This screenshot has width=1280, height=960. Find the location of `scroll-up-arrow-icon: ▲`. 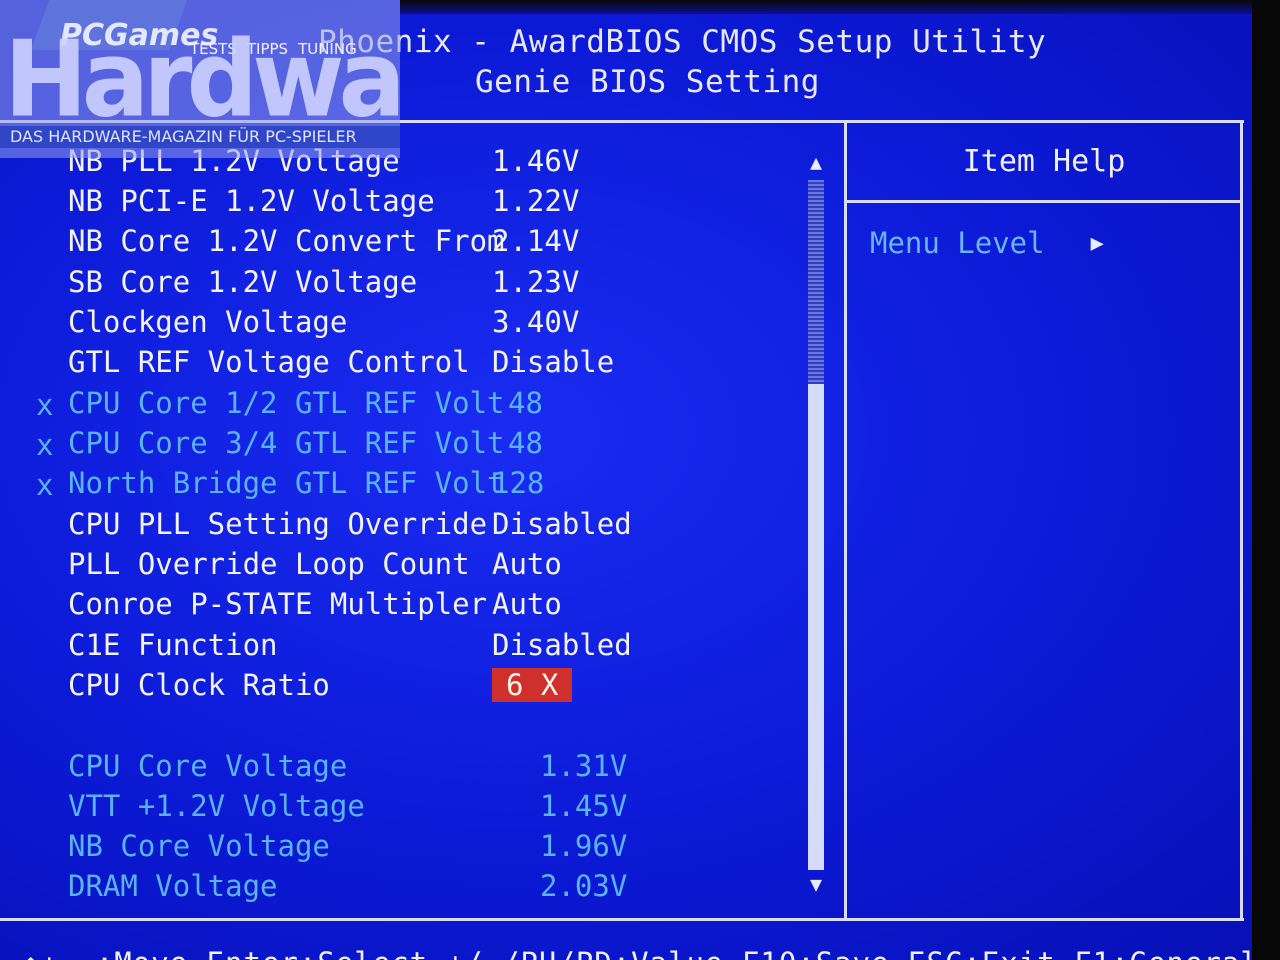

scroll-up-arrow-icon: ▲ is located at coordinates (816, 162).